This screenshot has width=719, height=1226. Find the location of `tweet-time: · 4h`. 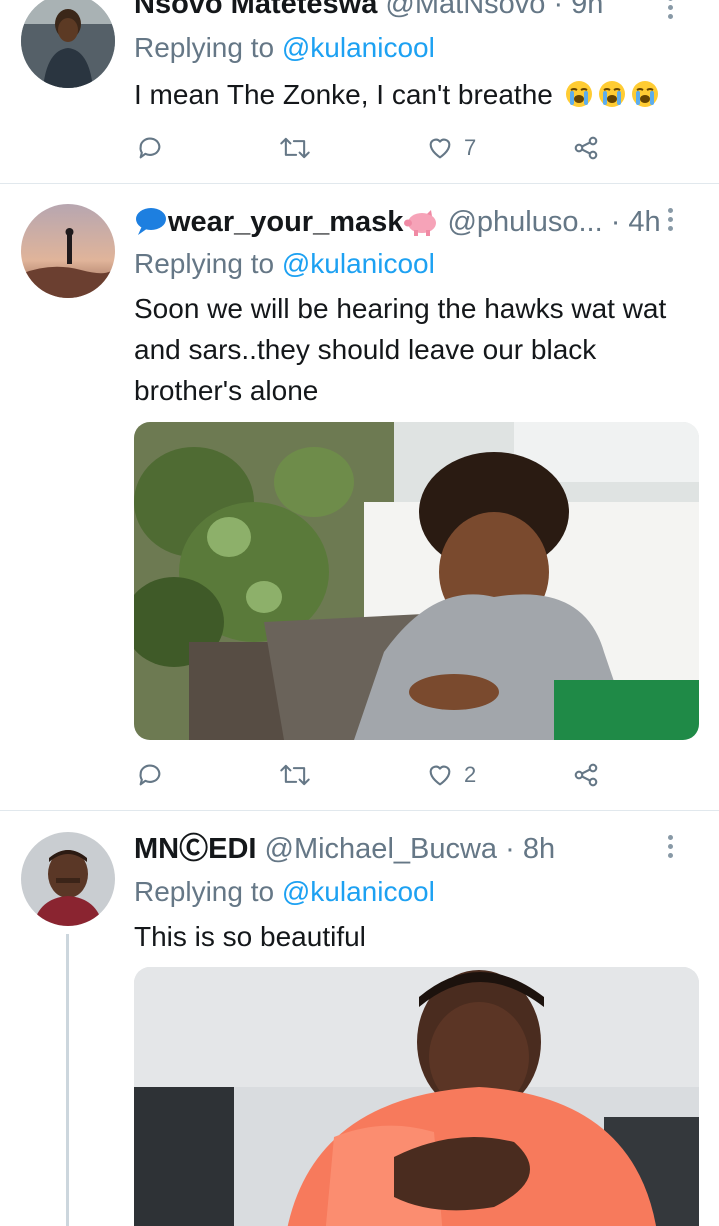

tweet-time: · 4h is located at coordinates (636, 222).